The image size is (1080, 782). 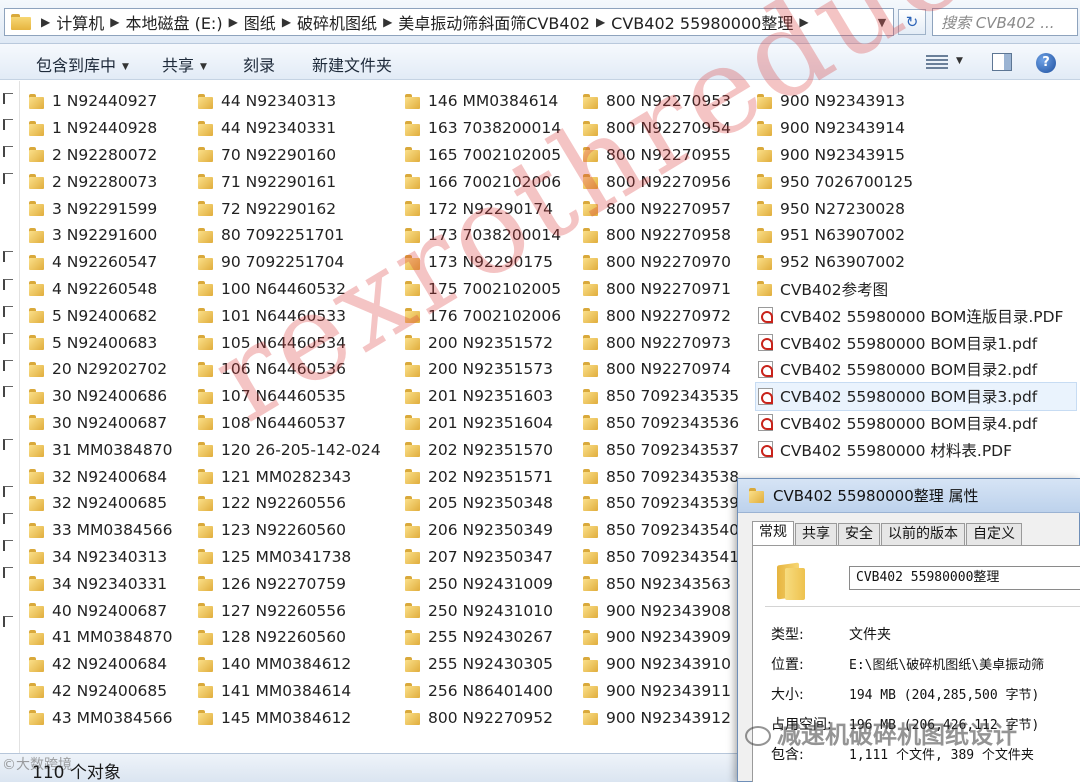 What do you see at coordinates (297, 664) in the screenshot?
I see `folder-item: 140 MM0384612` at bounding box center [297, 664].